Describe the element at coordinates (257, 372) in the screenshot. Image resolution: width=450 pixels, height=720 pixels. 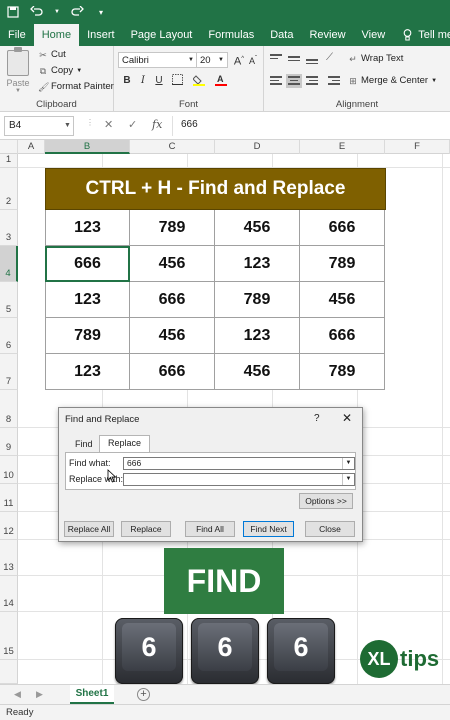
I see `cell-d7: 456` at that location.